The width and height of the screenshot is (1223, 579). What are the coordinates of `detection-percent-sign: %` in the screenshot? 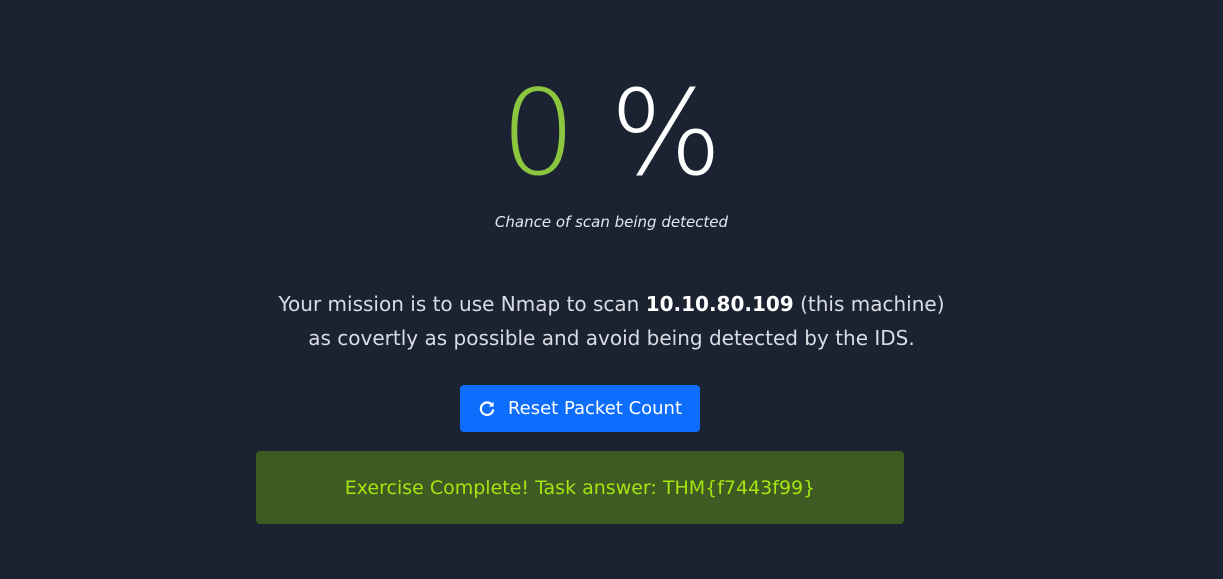 It's located at (666, 133).